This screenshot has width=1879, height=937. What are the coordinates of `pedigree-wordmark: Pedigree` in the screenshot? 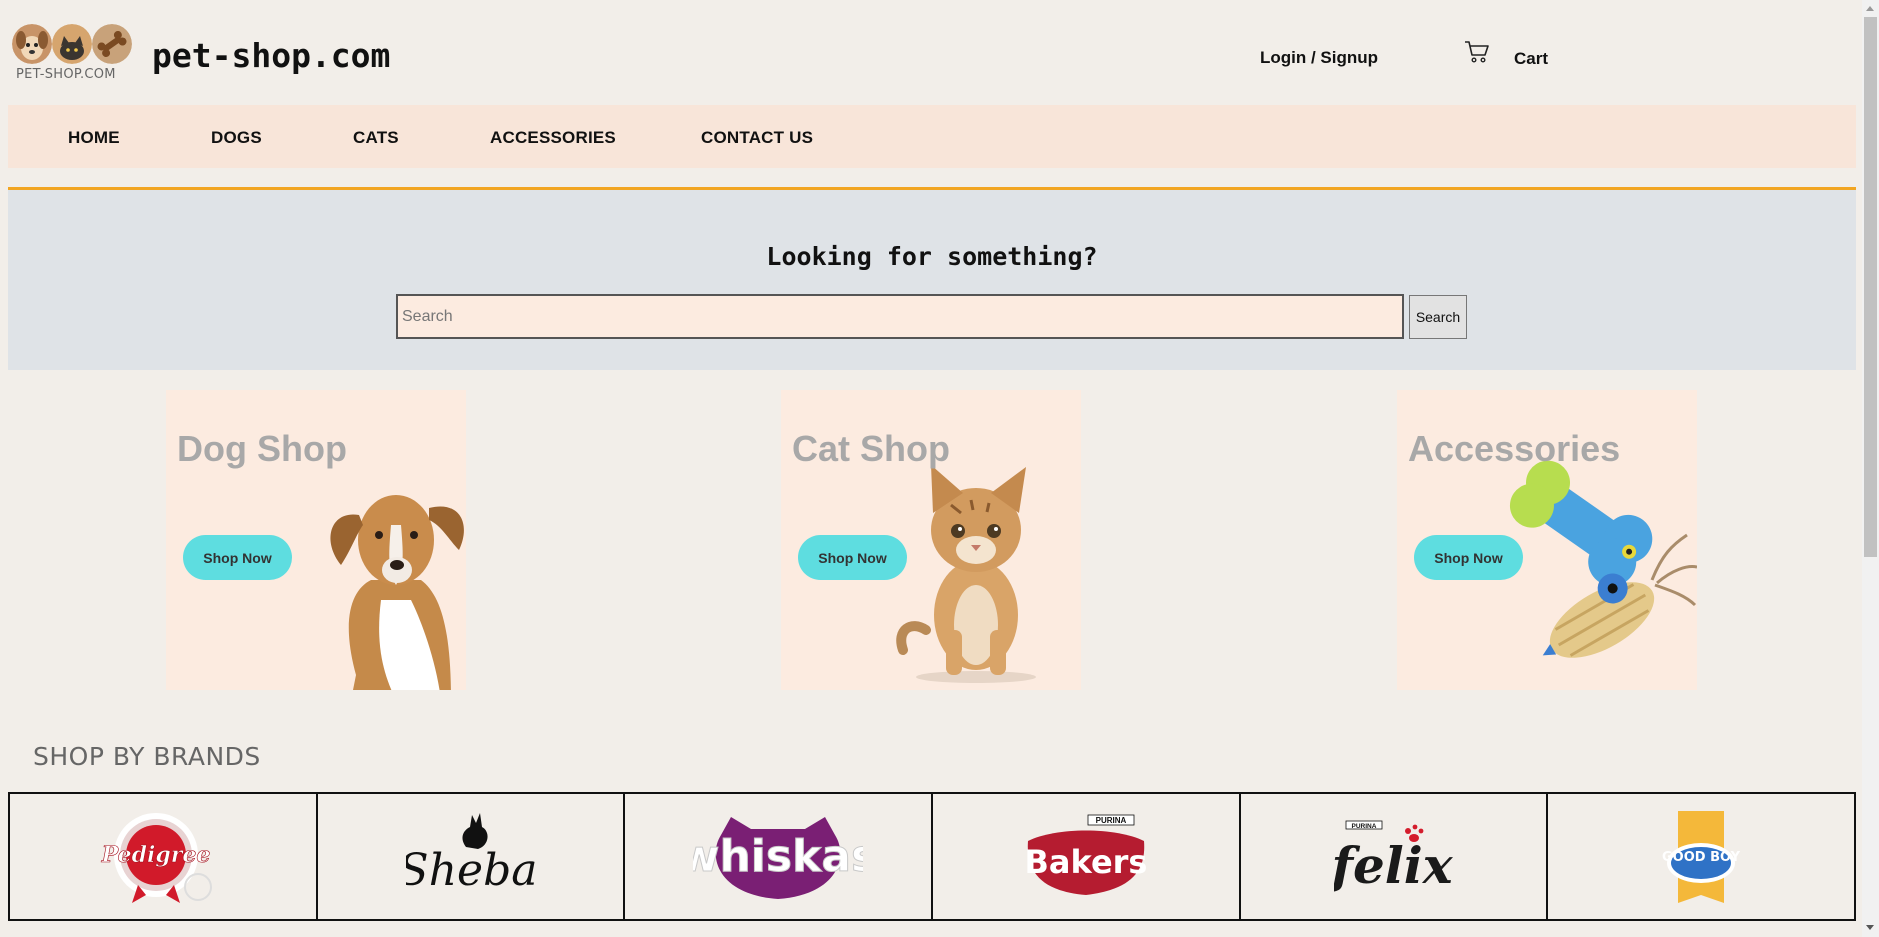 It's located at (155, 855).